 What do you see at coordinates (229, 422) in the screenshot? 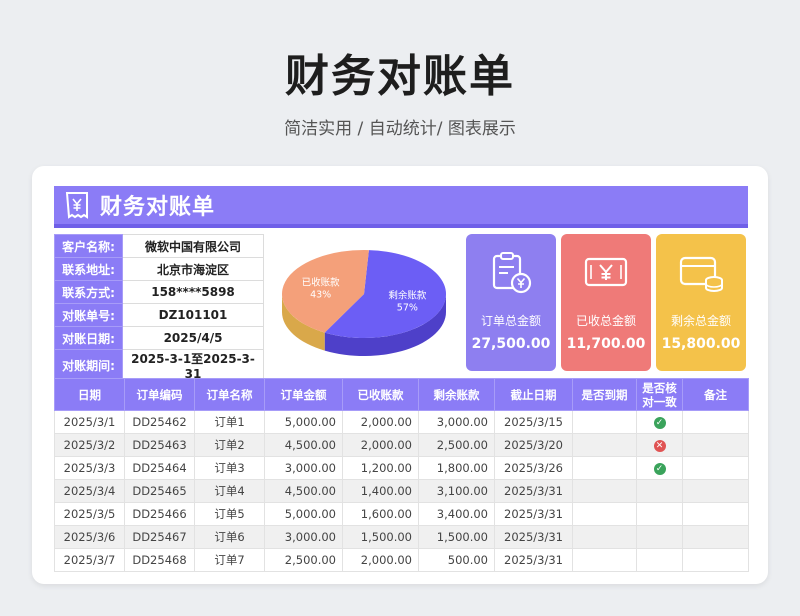
I see `cell-name: 订单1` at bounding box center [229, 422].